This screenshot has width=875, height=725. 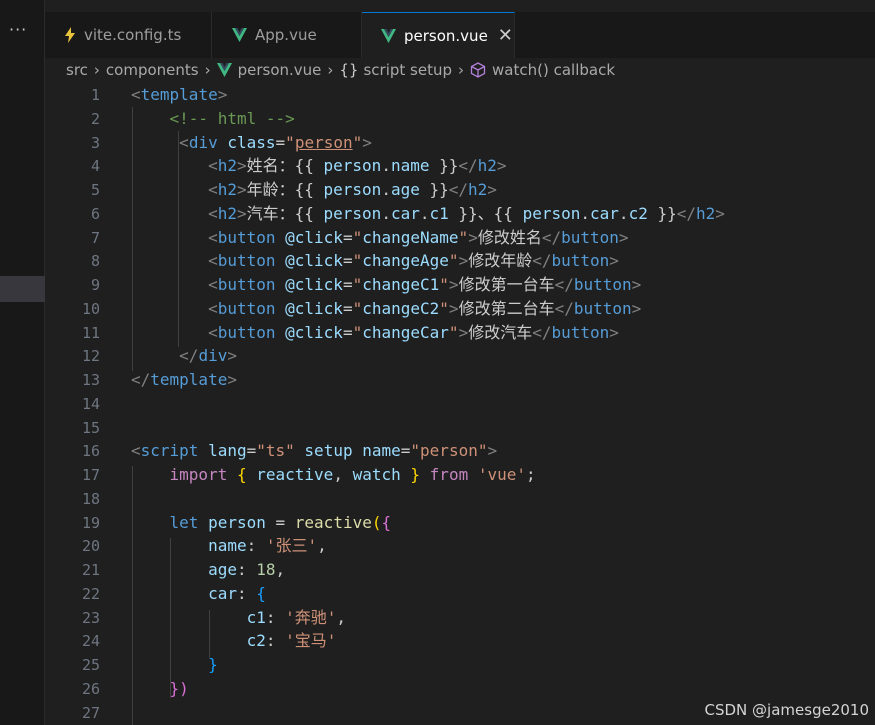 I want to click on code-line: <div class="person">, so click(x=251, y=143).